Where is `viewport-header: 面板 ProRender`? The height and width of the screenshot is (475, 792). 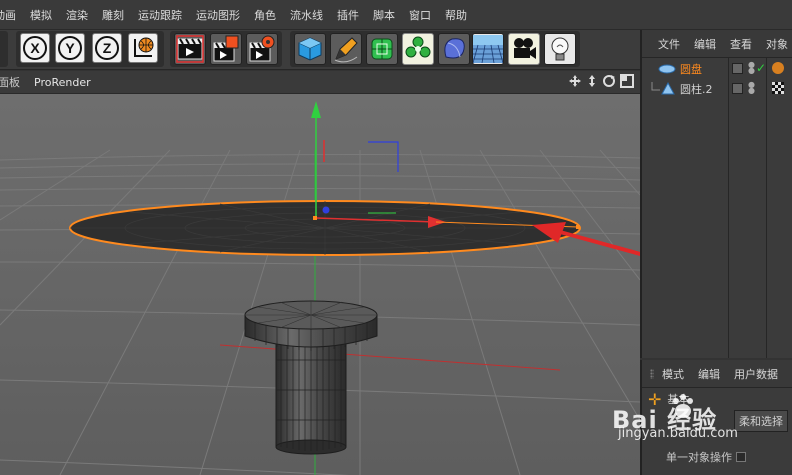
viewport-header: 面板 ProRender is located at coordinates (320, 82).